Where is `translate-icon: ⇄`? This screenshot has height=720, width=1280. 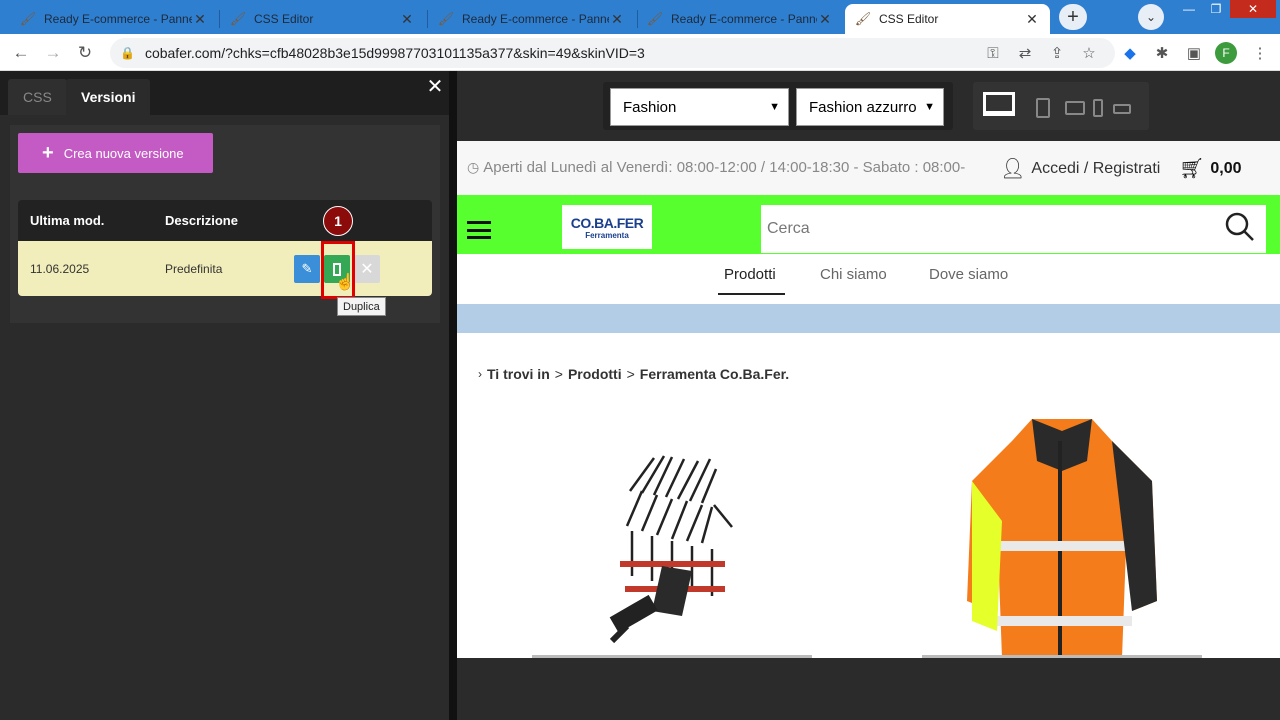
translate-icon: ⇄ is located at coordinates (1025, 53).